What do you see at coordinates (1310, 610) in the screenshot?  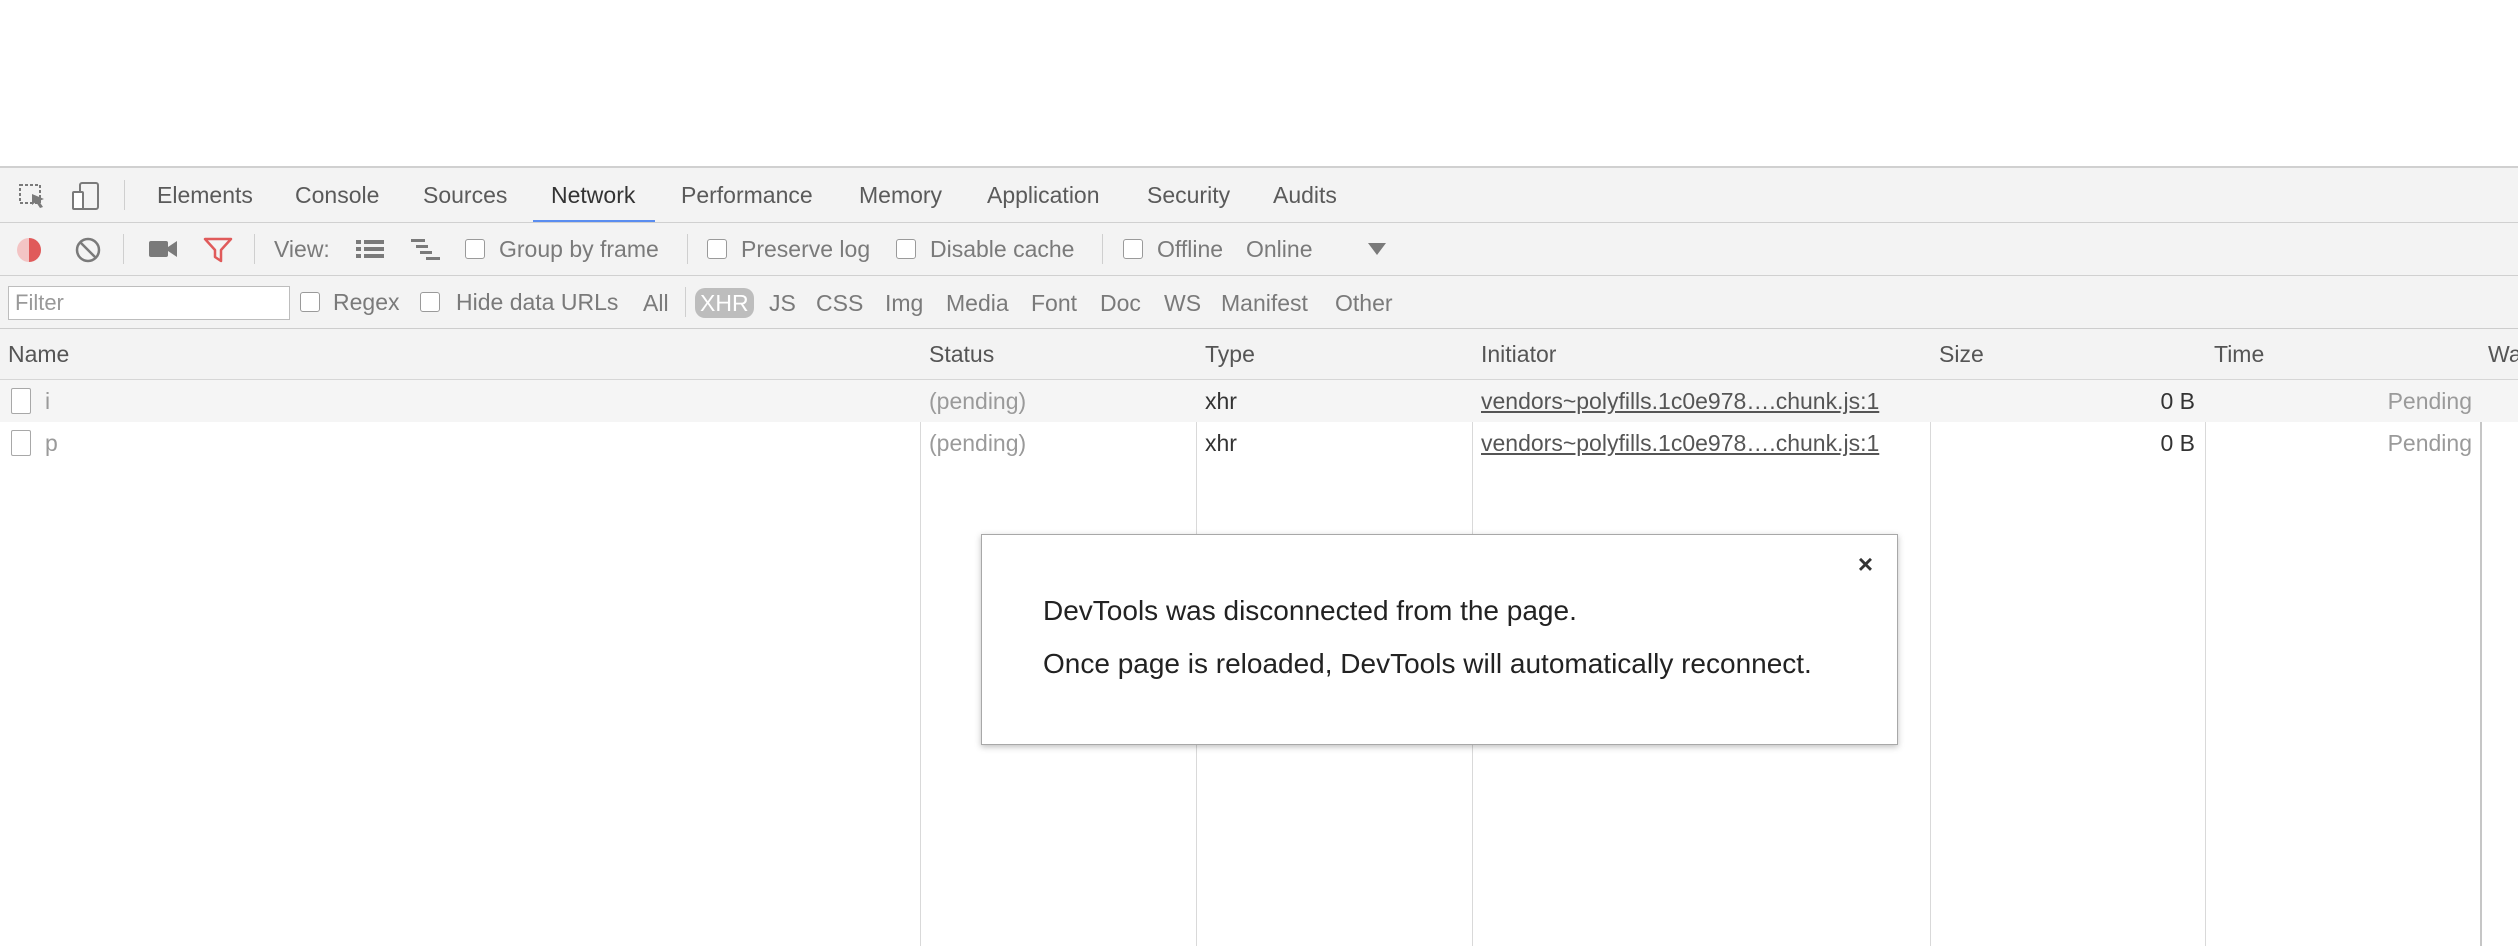 I see `dialog-message-line1: DevTools was disconnected from the page.` at bounding box center [1310, 610].